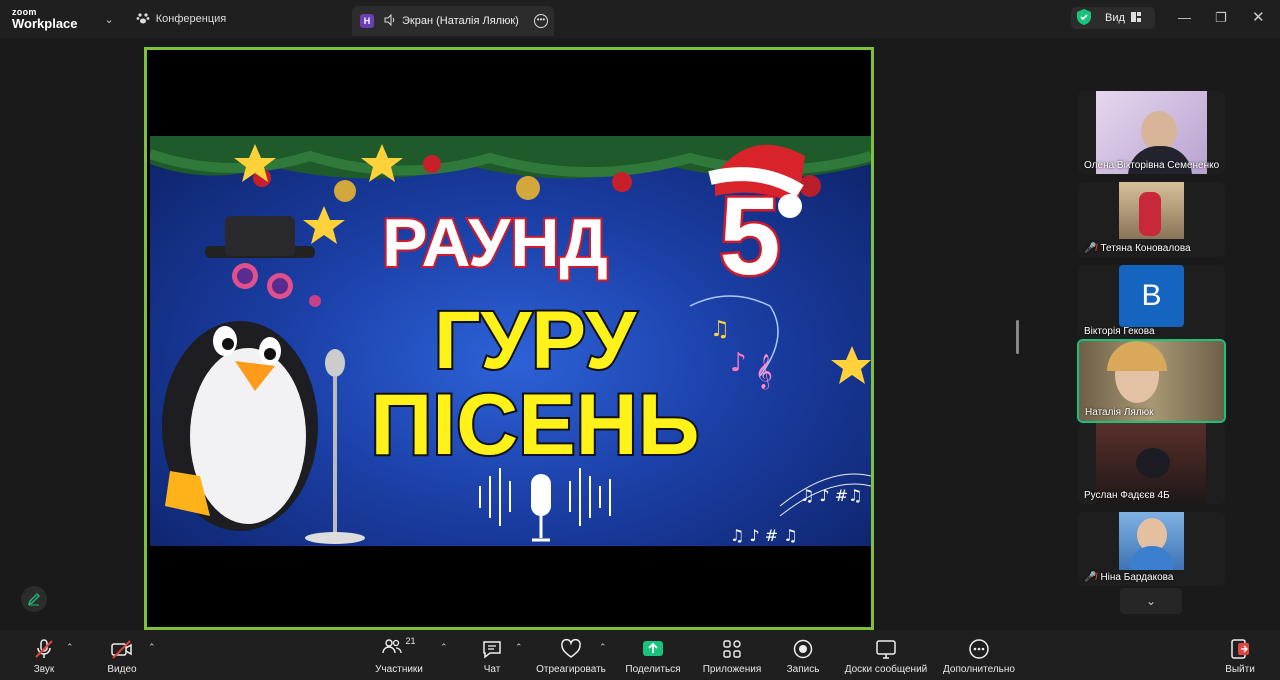 Image resolution: width=1280 pixels, height=680 pixels. Describe the element at coordinates (1240, 649) in the screenshot. I see `leave-icon` at that location.